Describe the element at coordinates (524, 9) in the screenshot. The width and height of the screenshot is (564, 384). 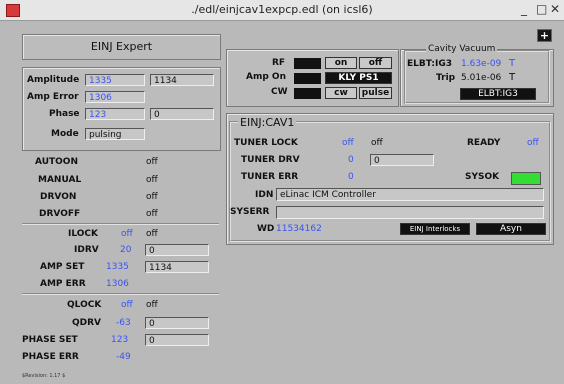
I see `minimize-button: _` at that location.